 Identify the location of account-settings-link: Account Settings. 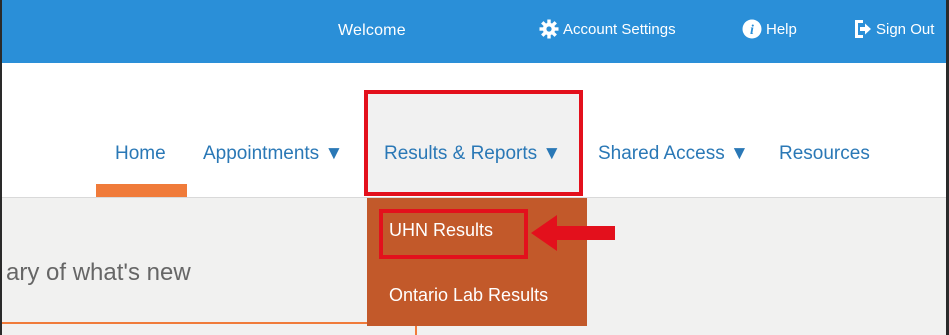
(607, 29).